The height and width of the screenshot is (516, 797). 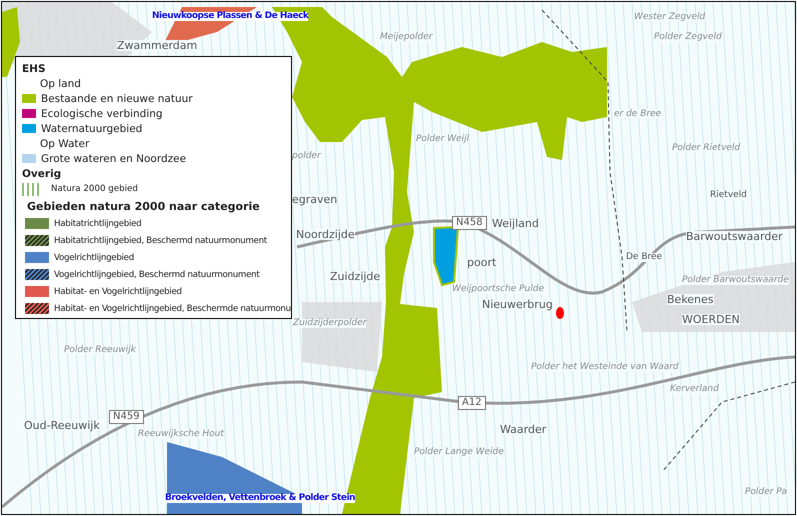 What do you see at coordinates (118, 291) in the screenshot?
I see `legend-label: Habitat- en Vogelrichtlijngebied` at bounding box center [118, 291].